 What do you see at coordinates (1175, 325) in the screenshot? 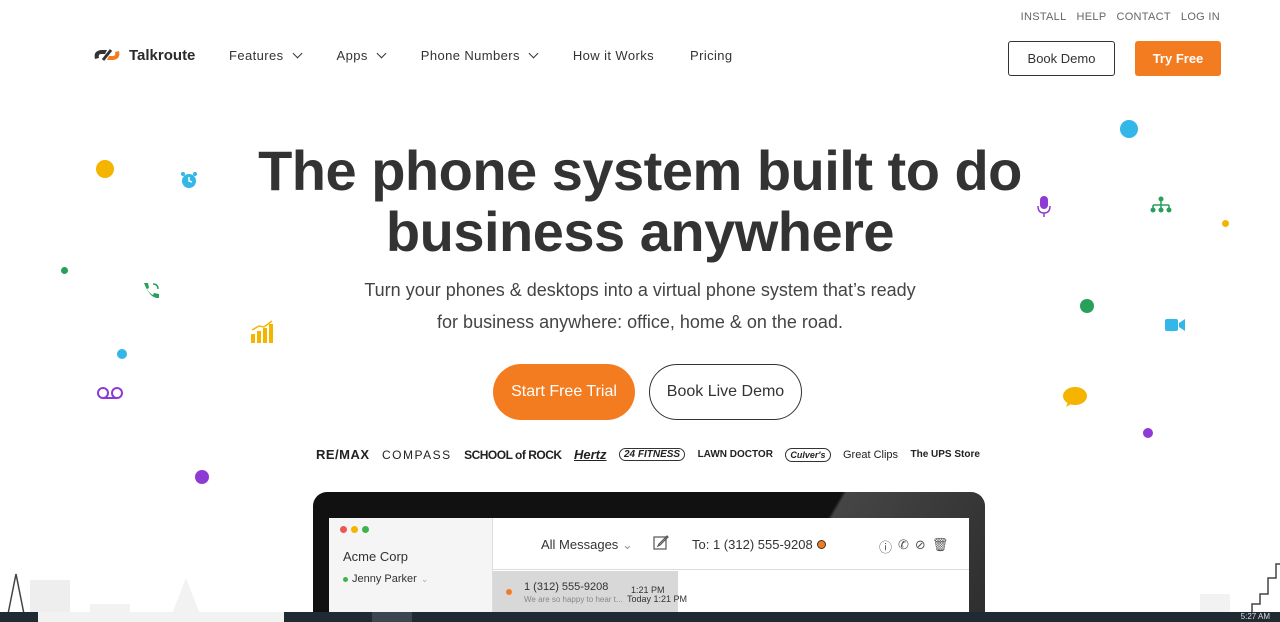
I see `video-camera-icon` at bounding box center [1175, 325].